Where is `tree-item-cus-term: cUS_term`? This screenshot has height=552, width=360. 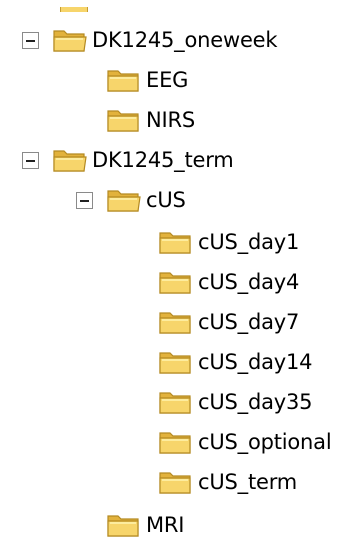 tree-item-cus-term: cUS_term is located at coordinates (180, 482).